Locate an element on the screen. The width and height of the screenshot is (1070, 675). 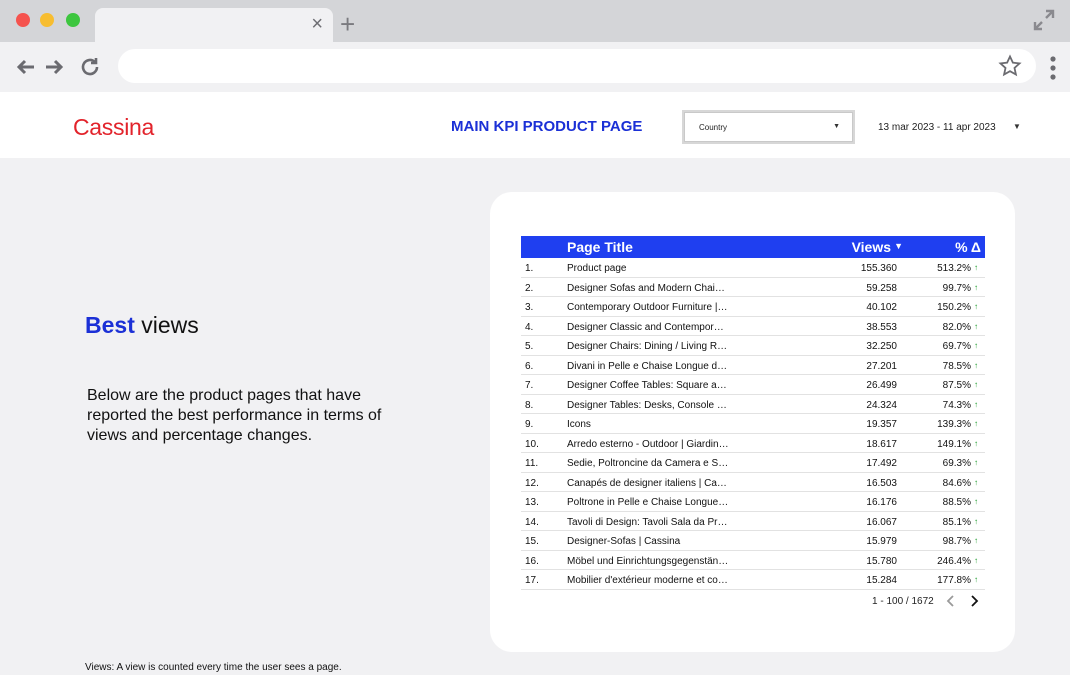
heading-rest: views is located at coordinates (166, 325).